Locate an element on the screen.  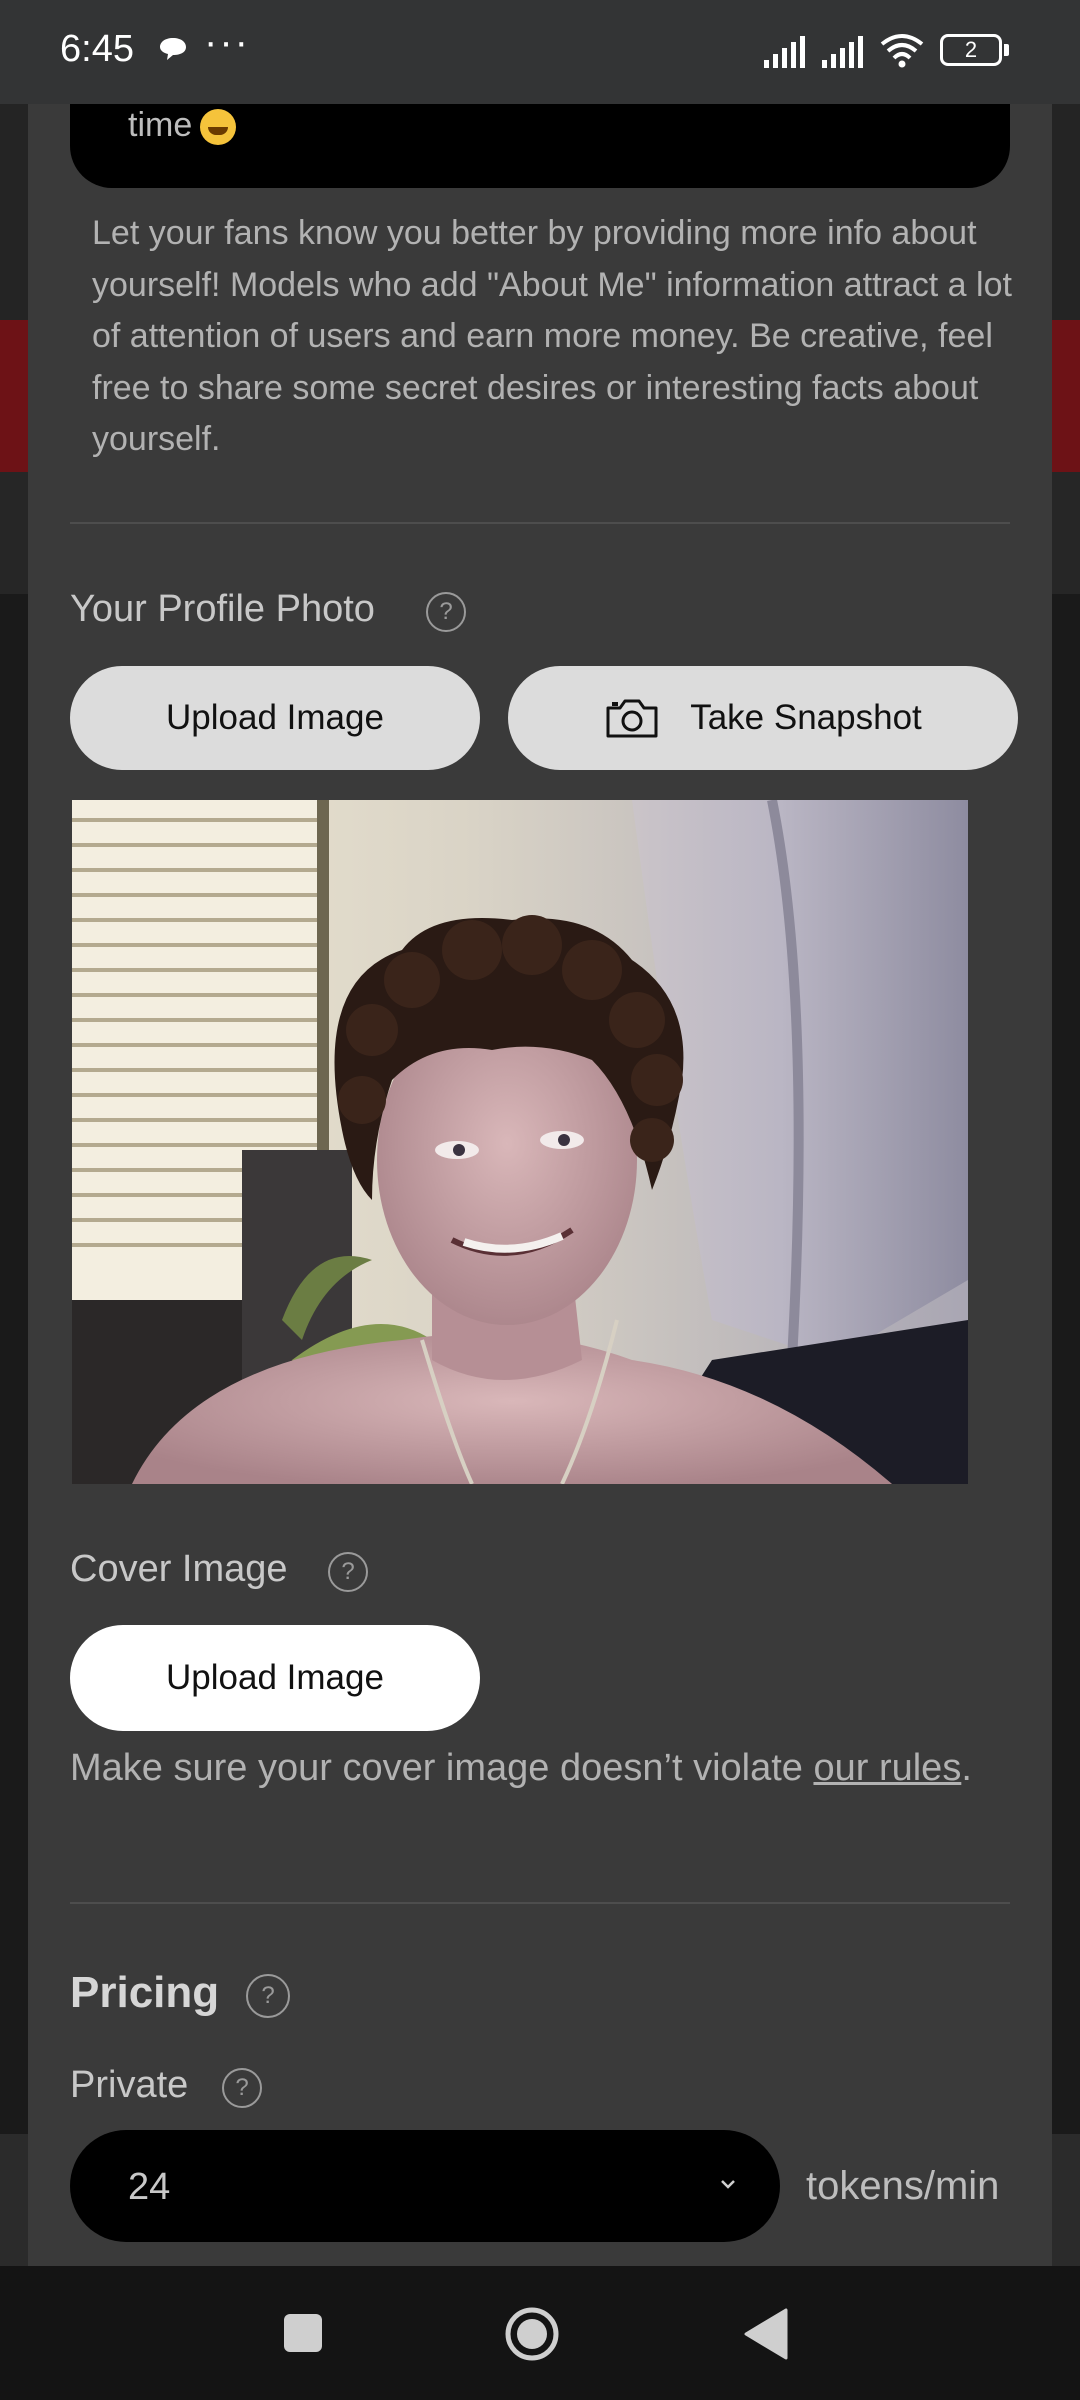
status-time: 6:45 is located at coordinates (97, 49).